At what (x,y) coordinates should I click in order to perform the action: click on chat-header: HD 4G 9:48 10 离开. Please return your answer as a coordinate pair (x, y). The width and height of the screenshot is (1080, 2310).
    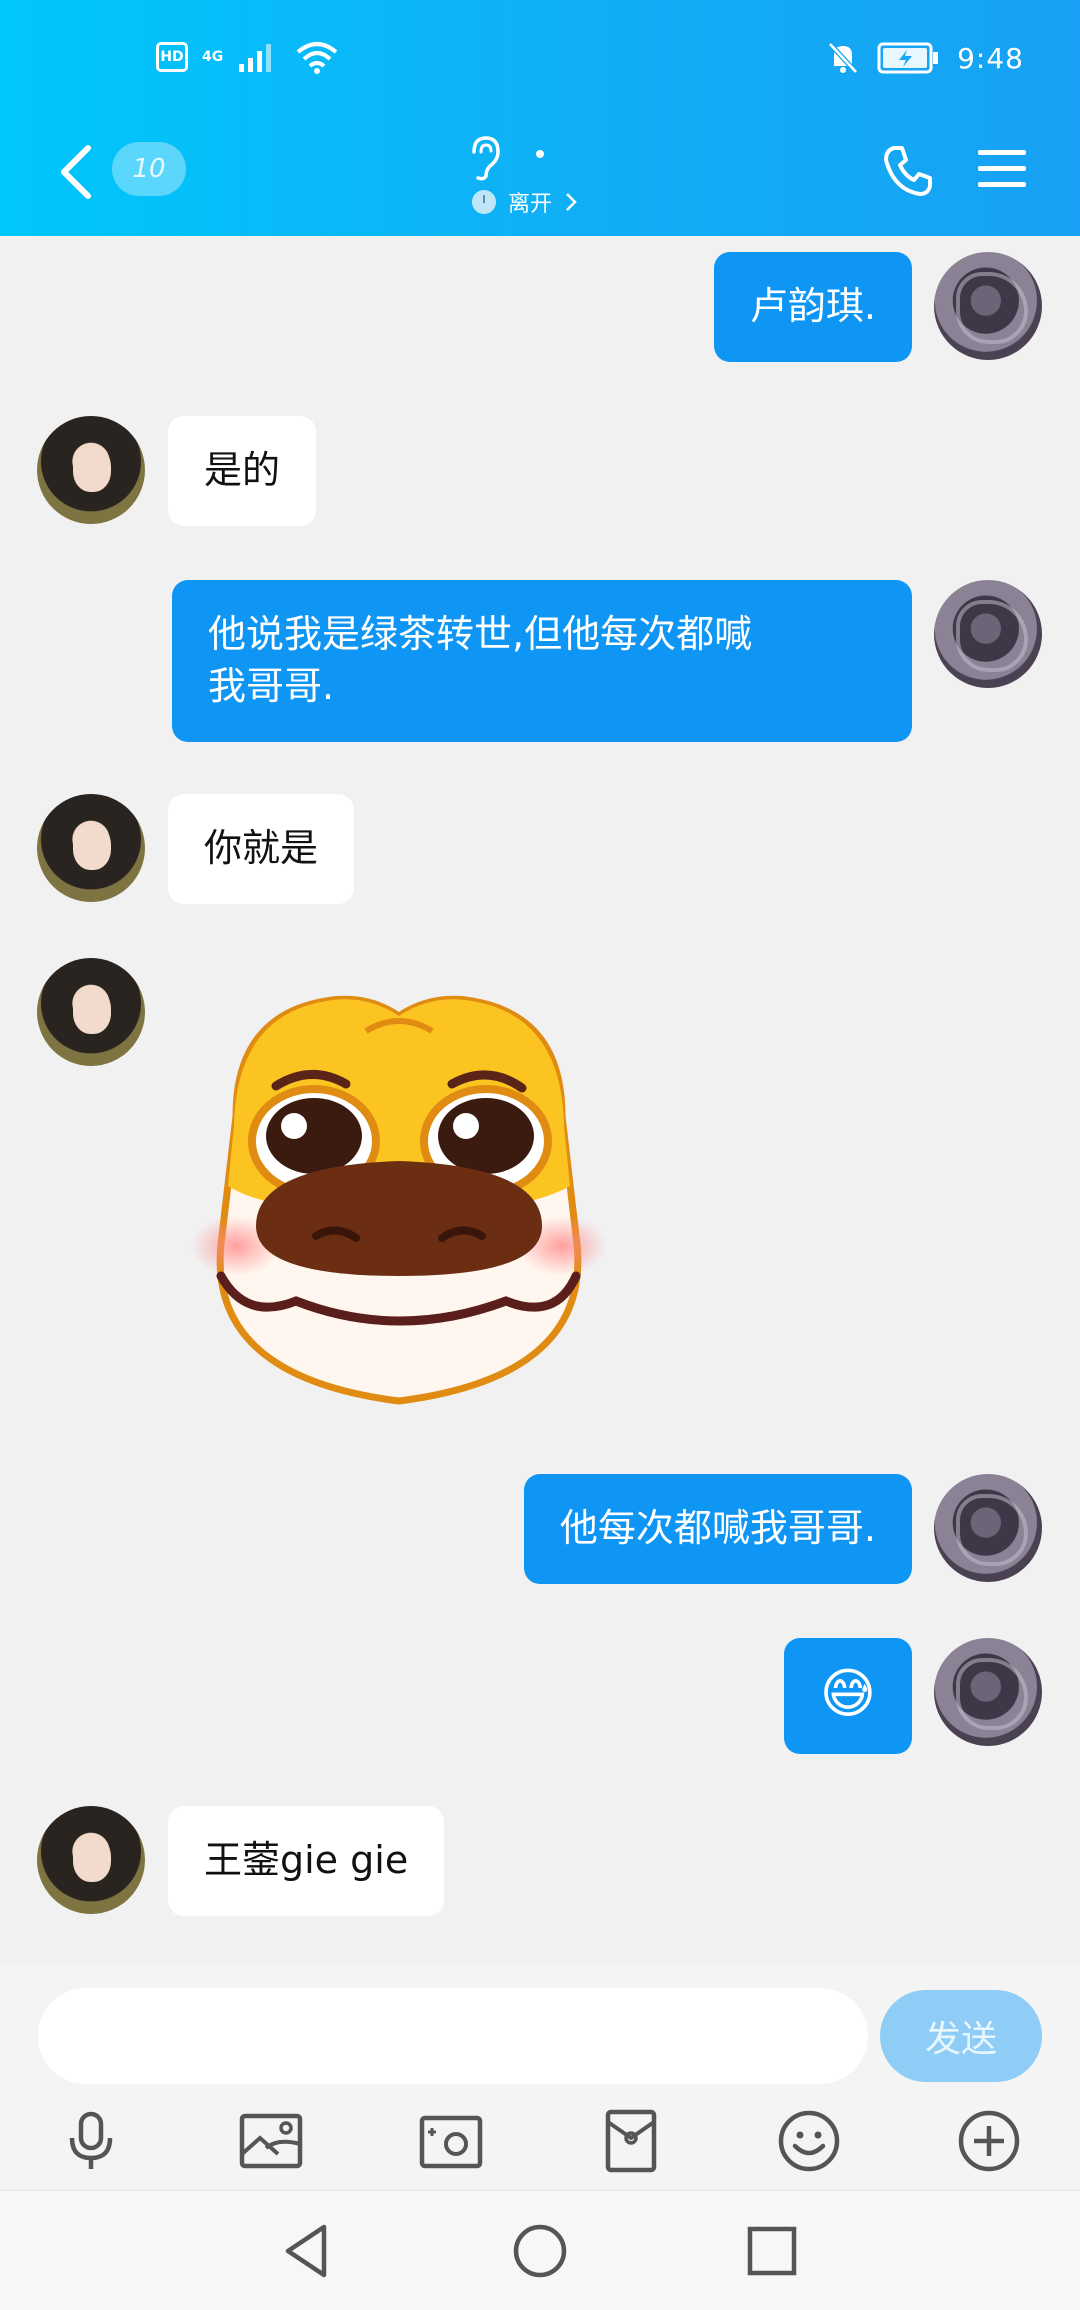
    Looking at the image, I should click on (540, 118).